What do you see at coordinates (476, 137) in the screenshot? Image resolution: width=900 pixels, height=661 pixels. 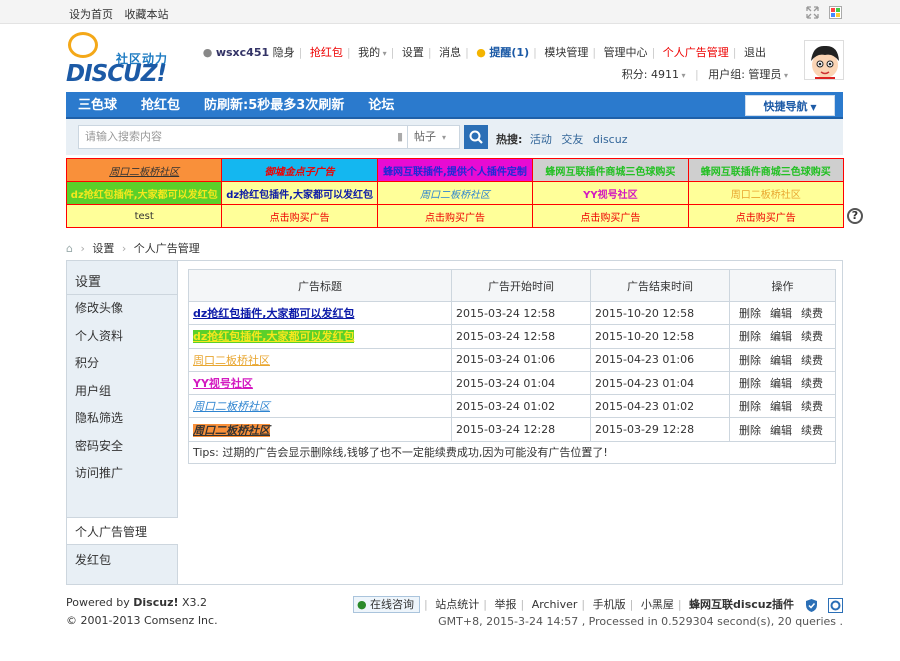 I see `search-button` at bounding box center [476, 137].